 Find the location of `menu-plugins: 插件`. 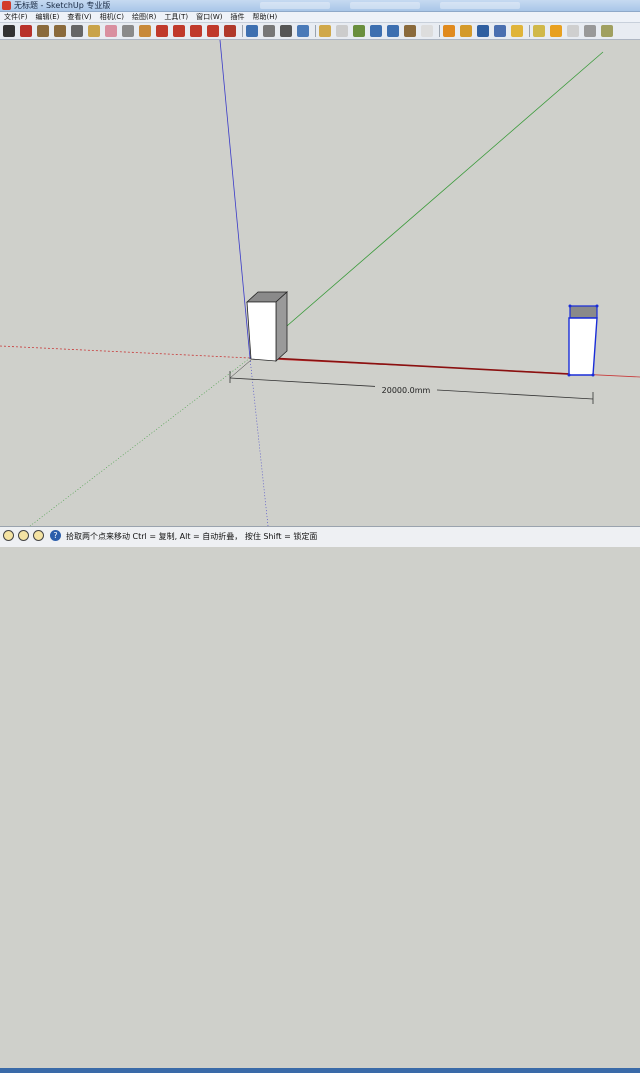

menu-plugins: 插件 is located at coordinates (237, 17).